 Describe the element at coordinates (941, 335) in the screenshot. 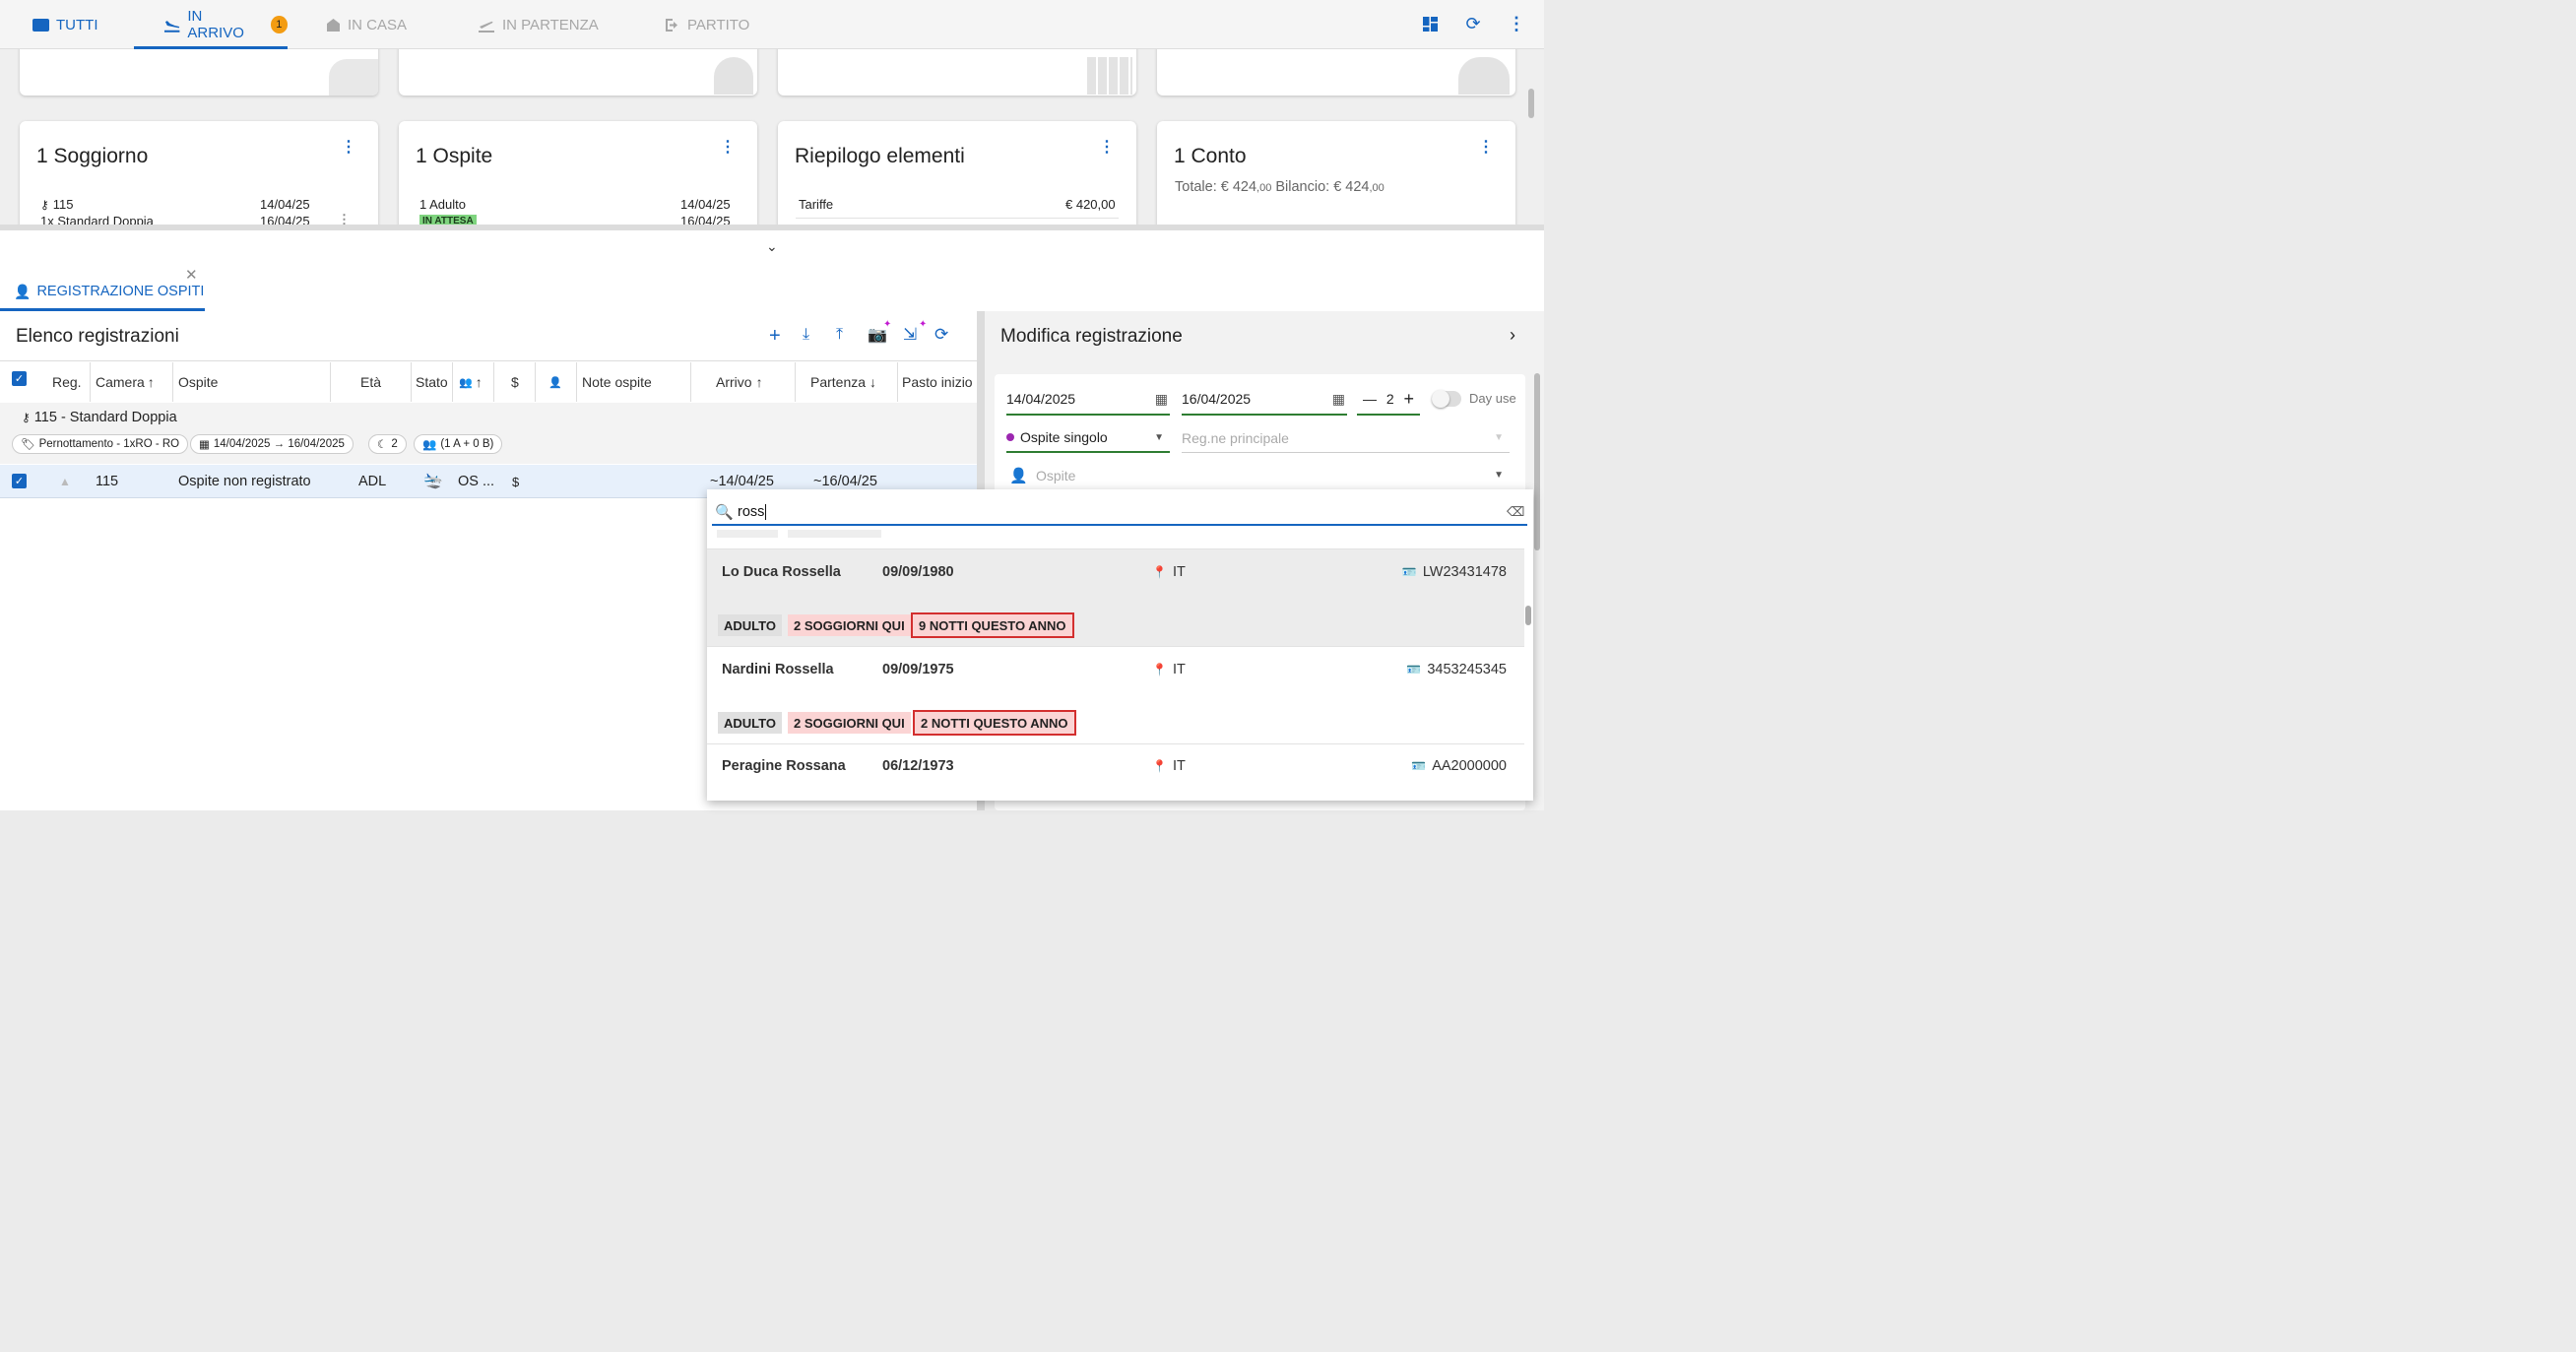

I see `refresh-list-icon: ⟳` at that location.